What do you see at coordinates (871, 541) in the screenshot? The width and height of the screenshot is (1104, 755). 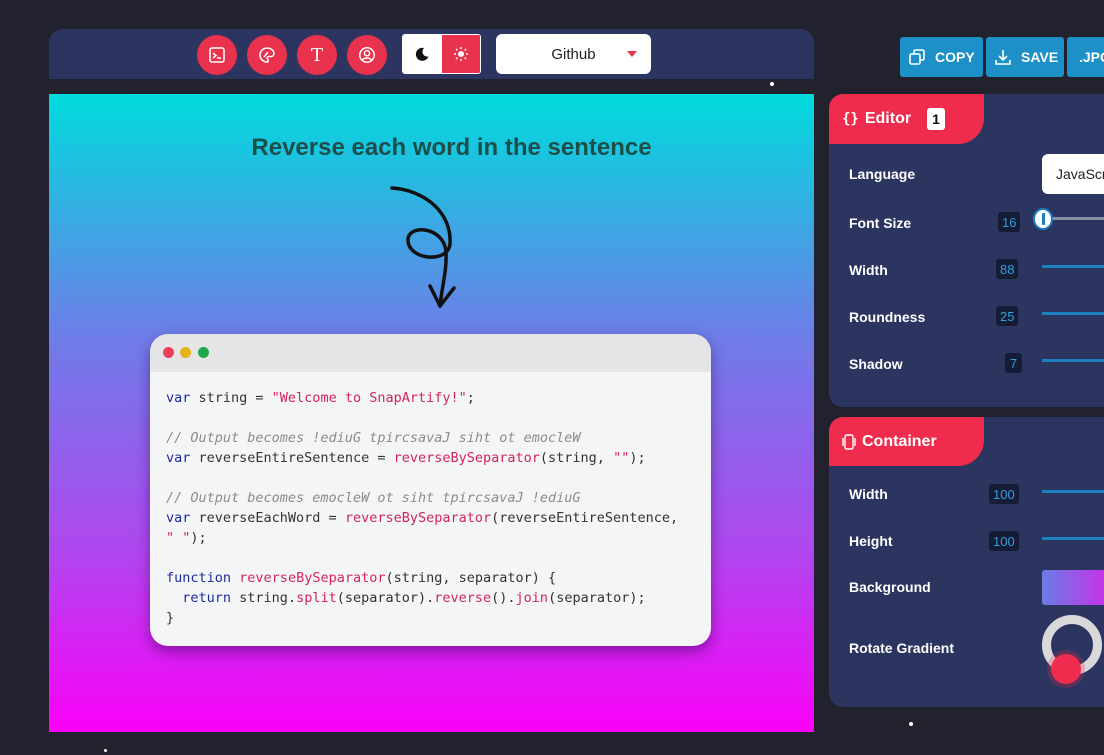 I see `container-height-label: Height` at bounding box center [871, 541].